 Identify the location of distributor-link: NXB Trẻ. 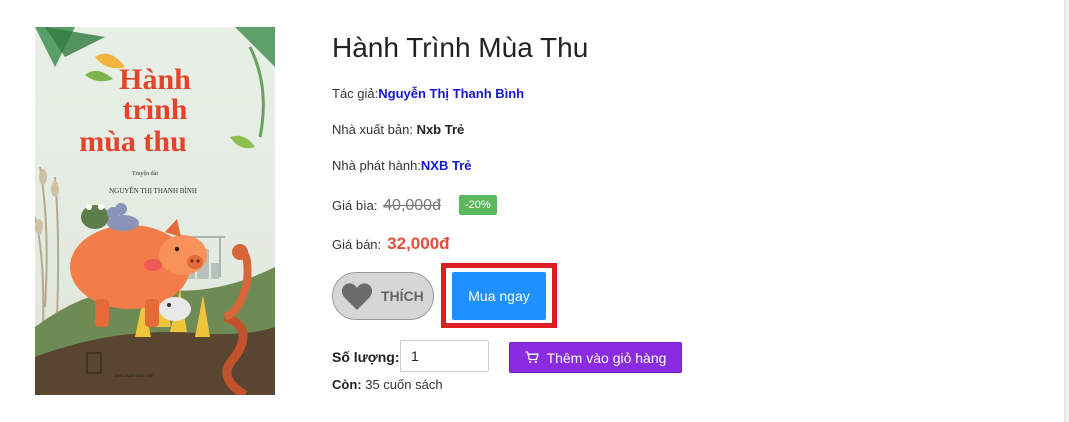
(446, 165).